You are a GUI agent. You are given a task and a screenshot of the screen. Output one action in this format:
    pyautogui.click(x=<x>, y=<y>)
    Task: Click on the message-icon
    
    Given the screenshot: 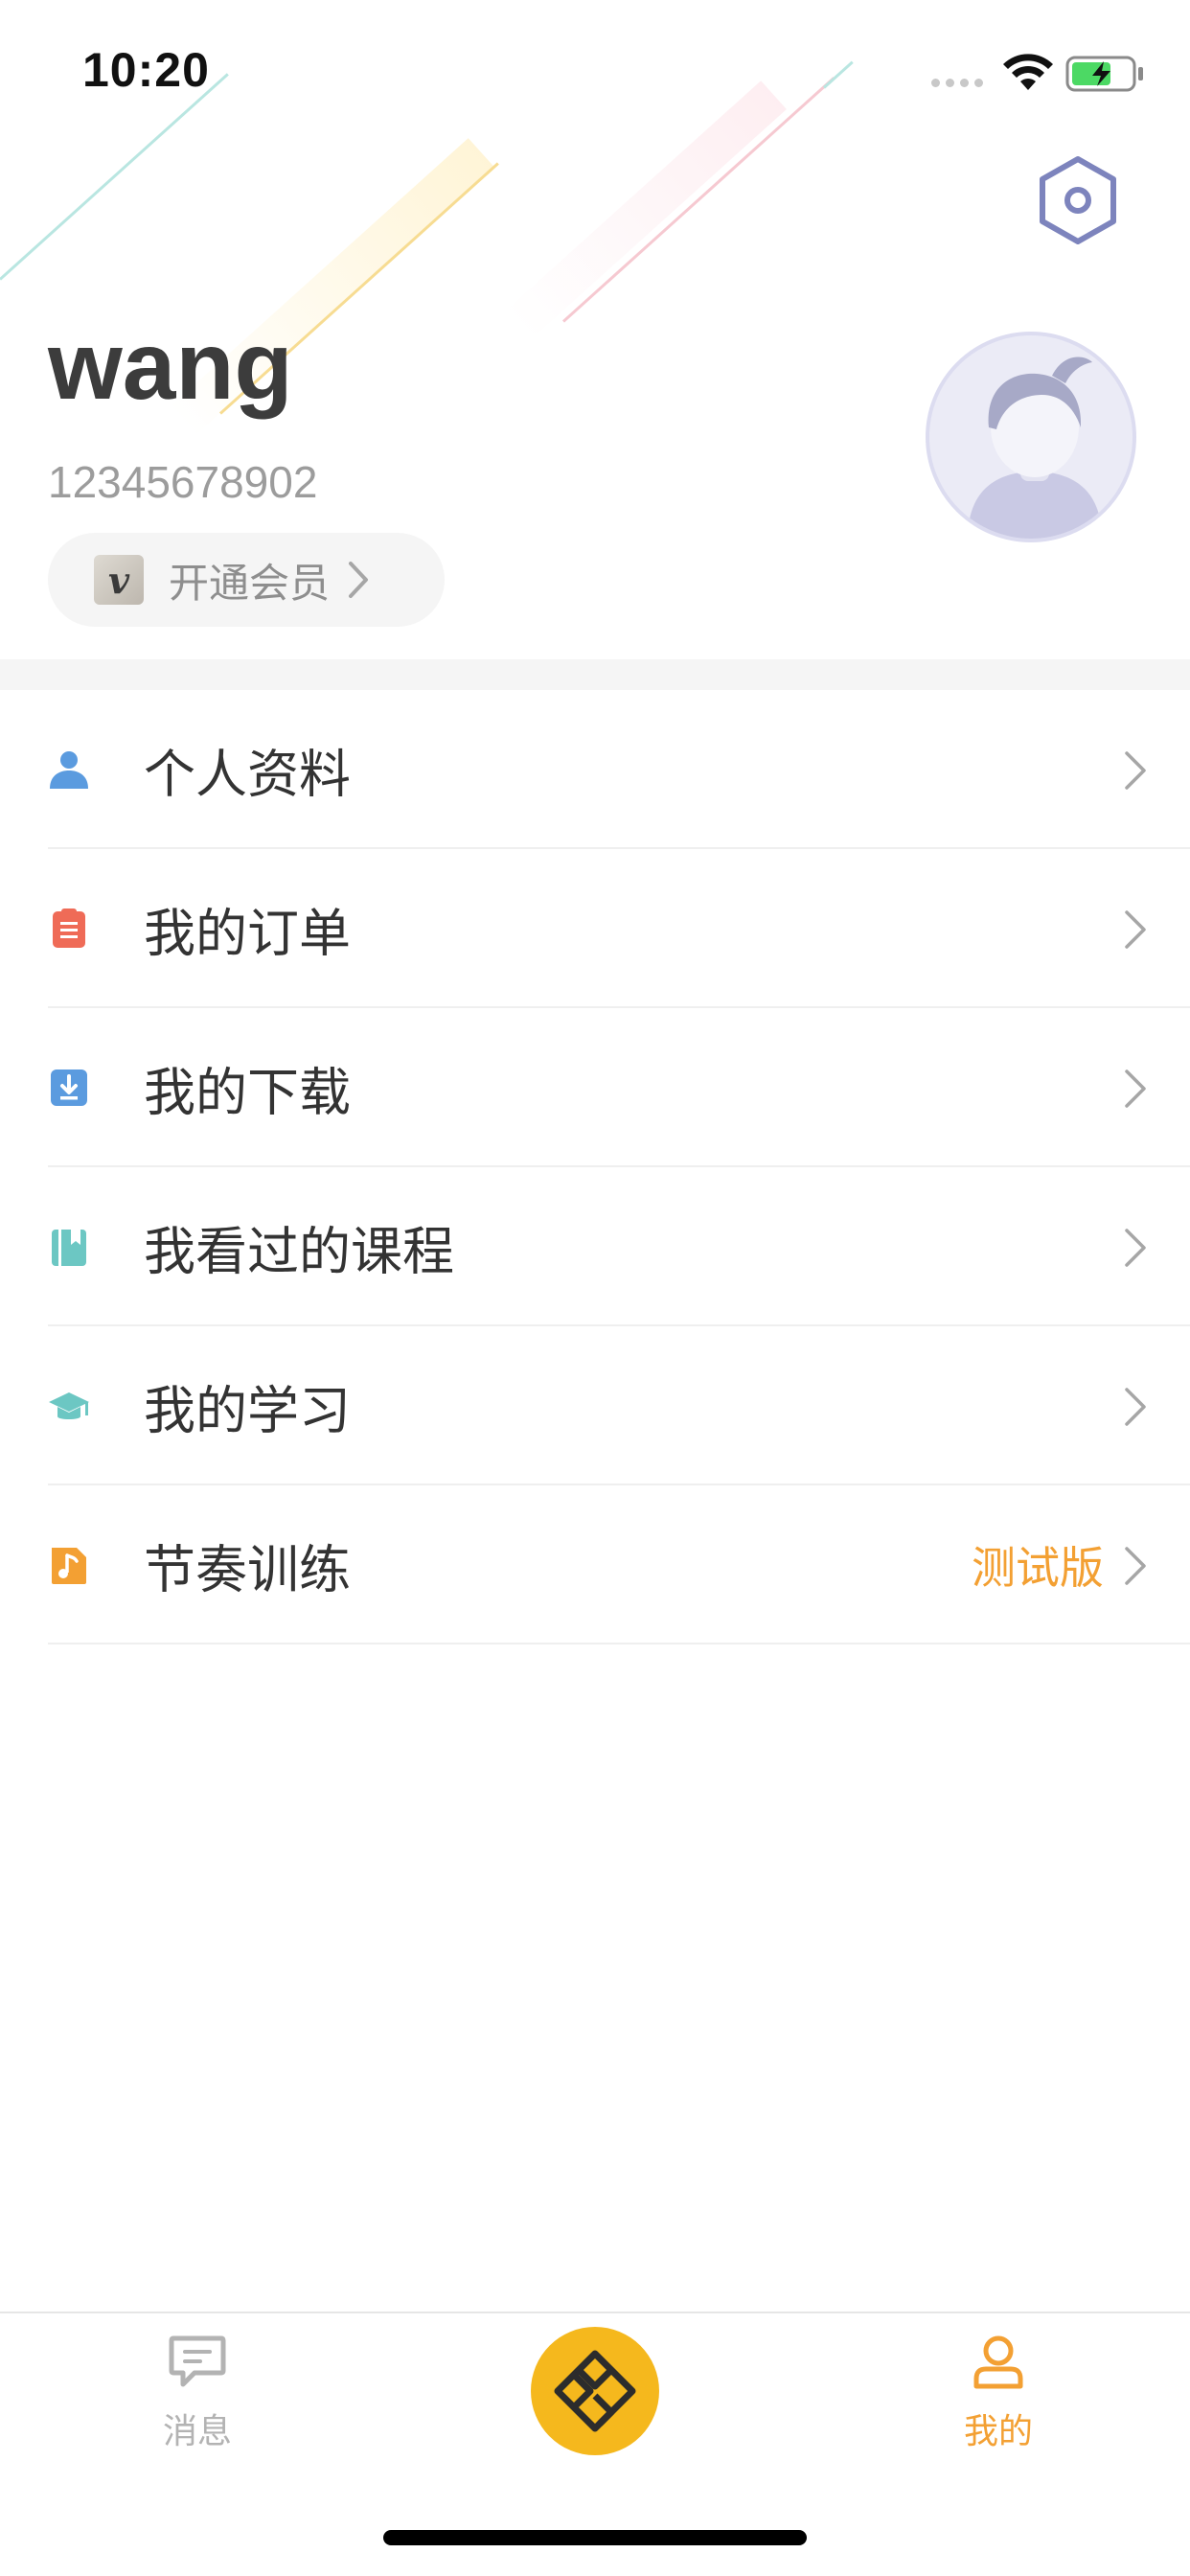 What is the action you would take?
    pyautogui.click(x=198, y=2361)
    